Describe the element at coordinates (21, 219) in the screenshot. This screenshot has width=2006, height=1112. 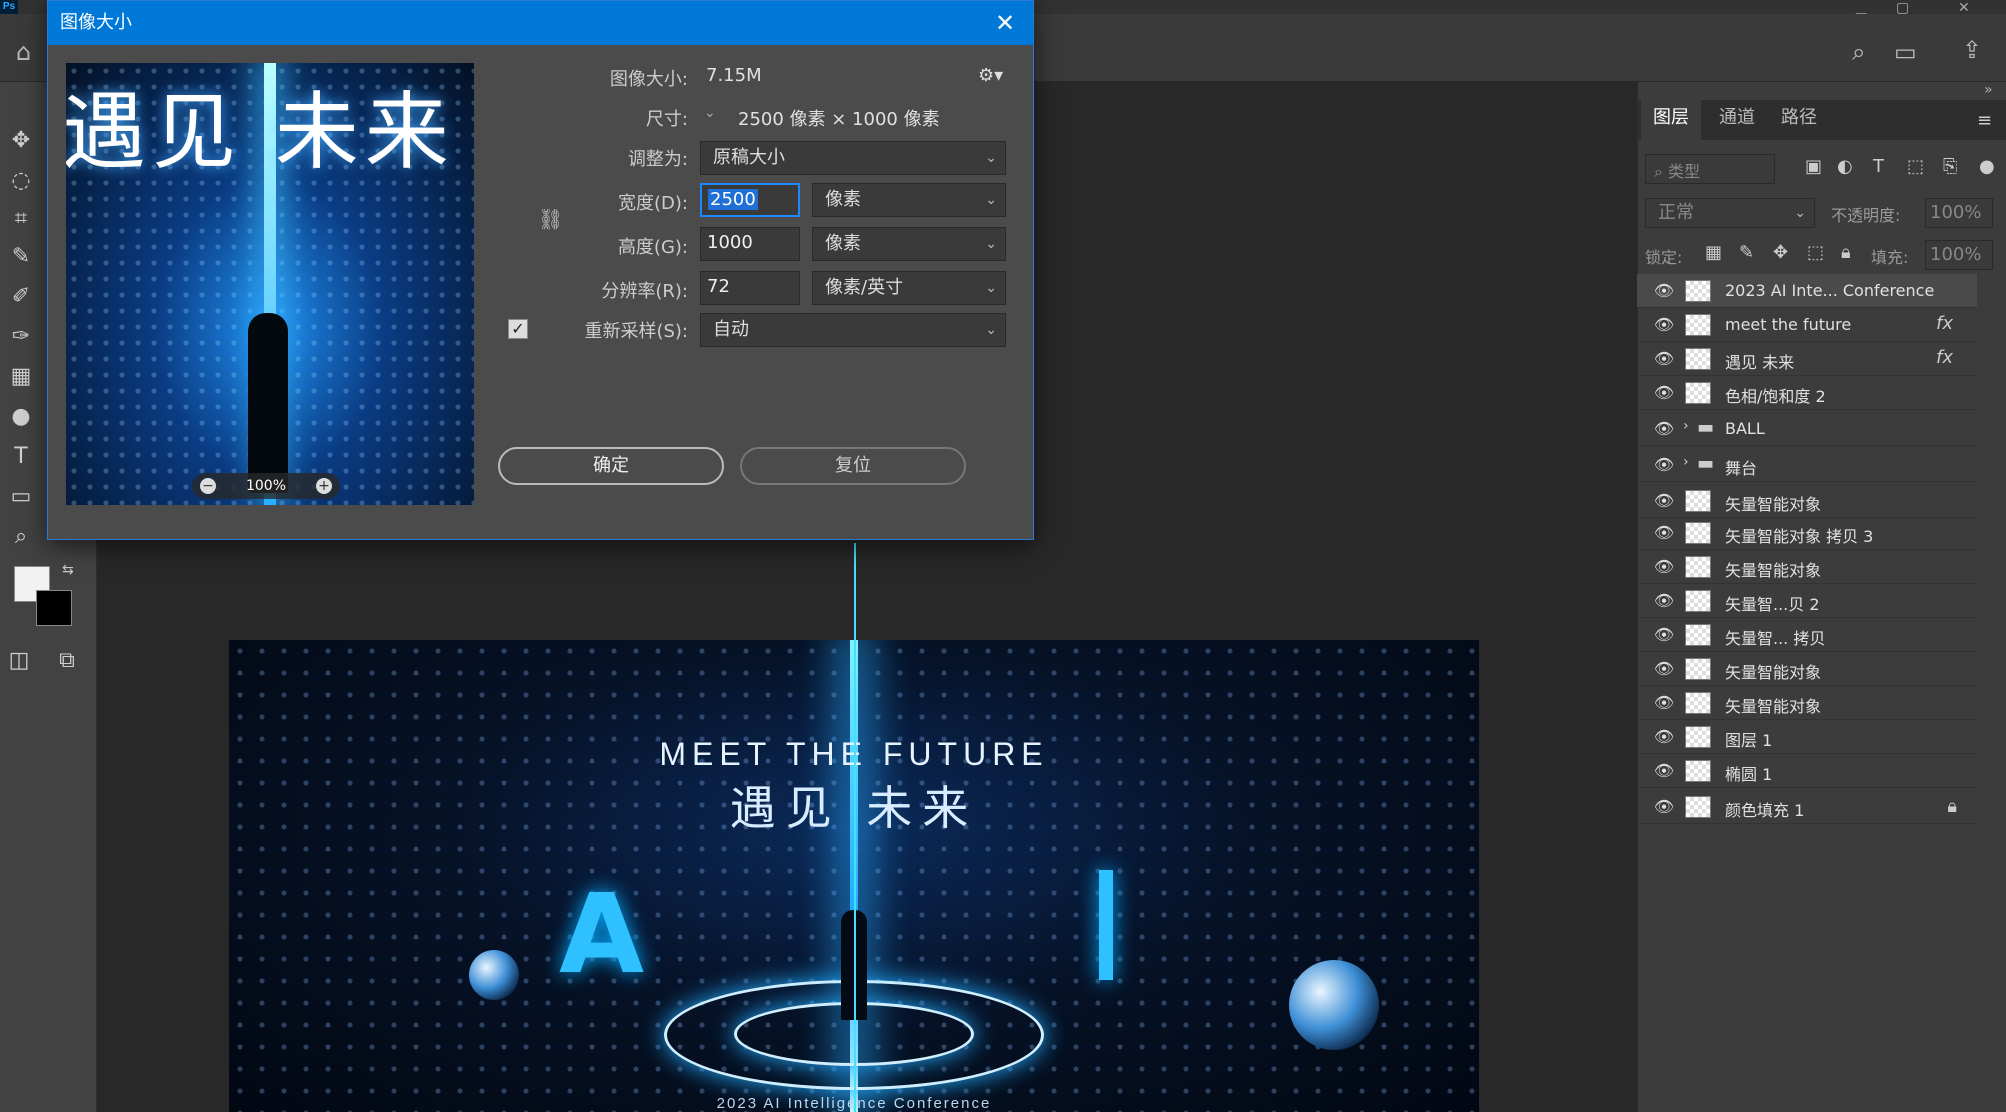
I see `crop-tool-icon: ⌗` at that location.